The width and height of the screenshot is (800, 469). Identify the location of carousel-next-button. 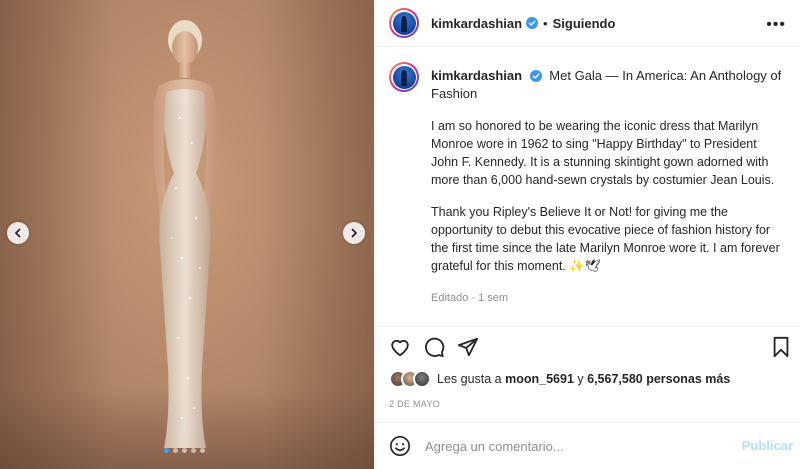
(354, 233).